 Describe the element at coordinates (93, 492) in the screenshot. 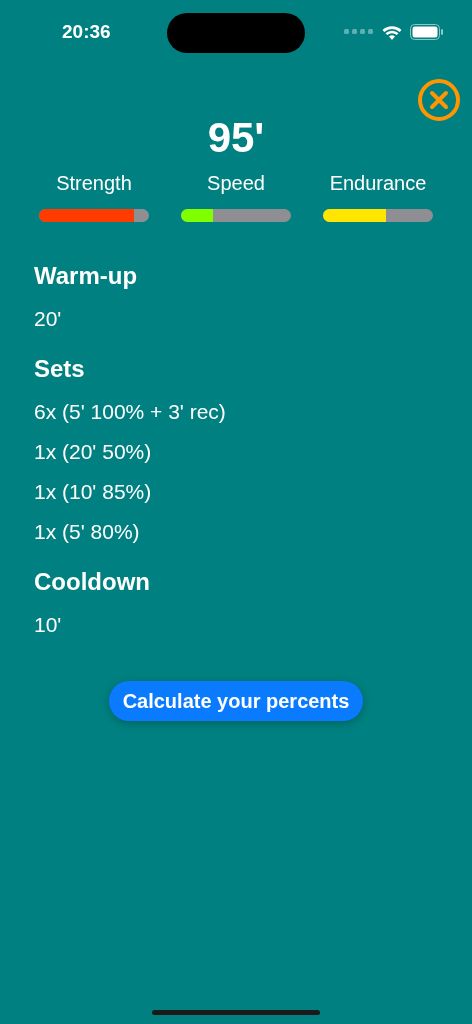

I see `section-line: 1x (10' 85%)` at that location.